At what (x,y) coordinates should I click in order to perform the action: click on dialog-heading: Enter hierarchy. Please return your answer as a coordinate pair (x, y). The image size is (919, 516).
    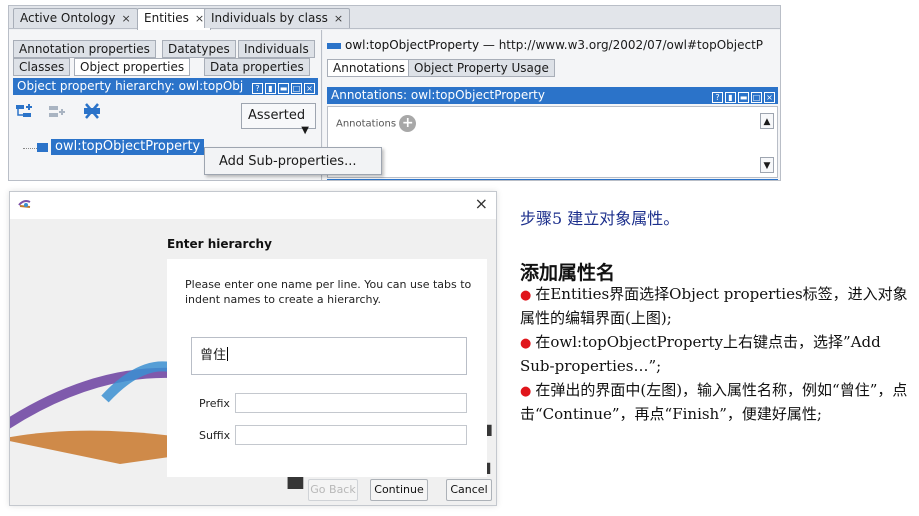
    Looking at the image, I should click on (219, 244).